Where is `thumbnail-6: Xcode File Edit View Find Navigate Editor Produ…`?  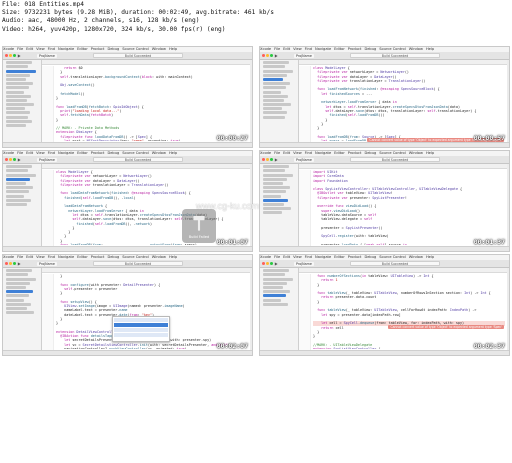 thumbnail-6: Xcode File Edit View Find Navigate Editor Produ… is located at coordinates (384, 305).